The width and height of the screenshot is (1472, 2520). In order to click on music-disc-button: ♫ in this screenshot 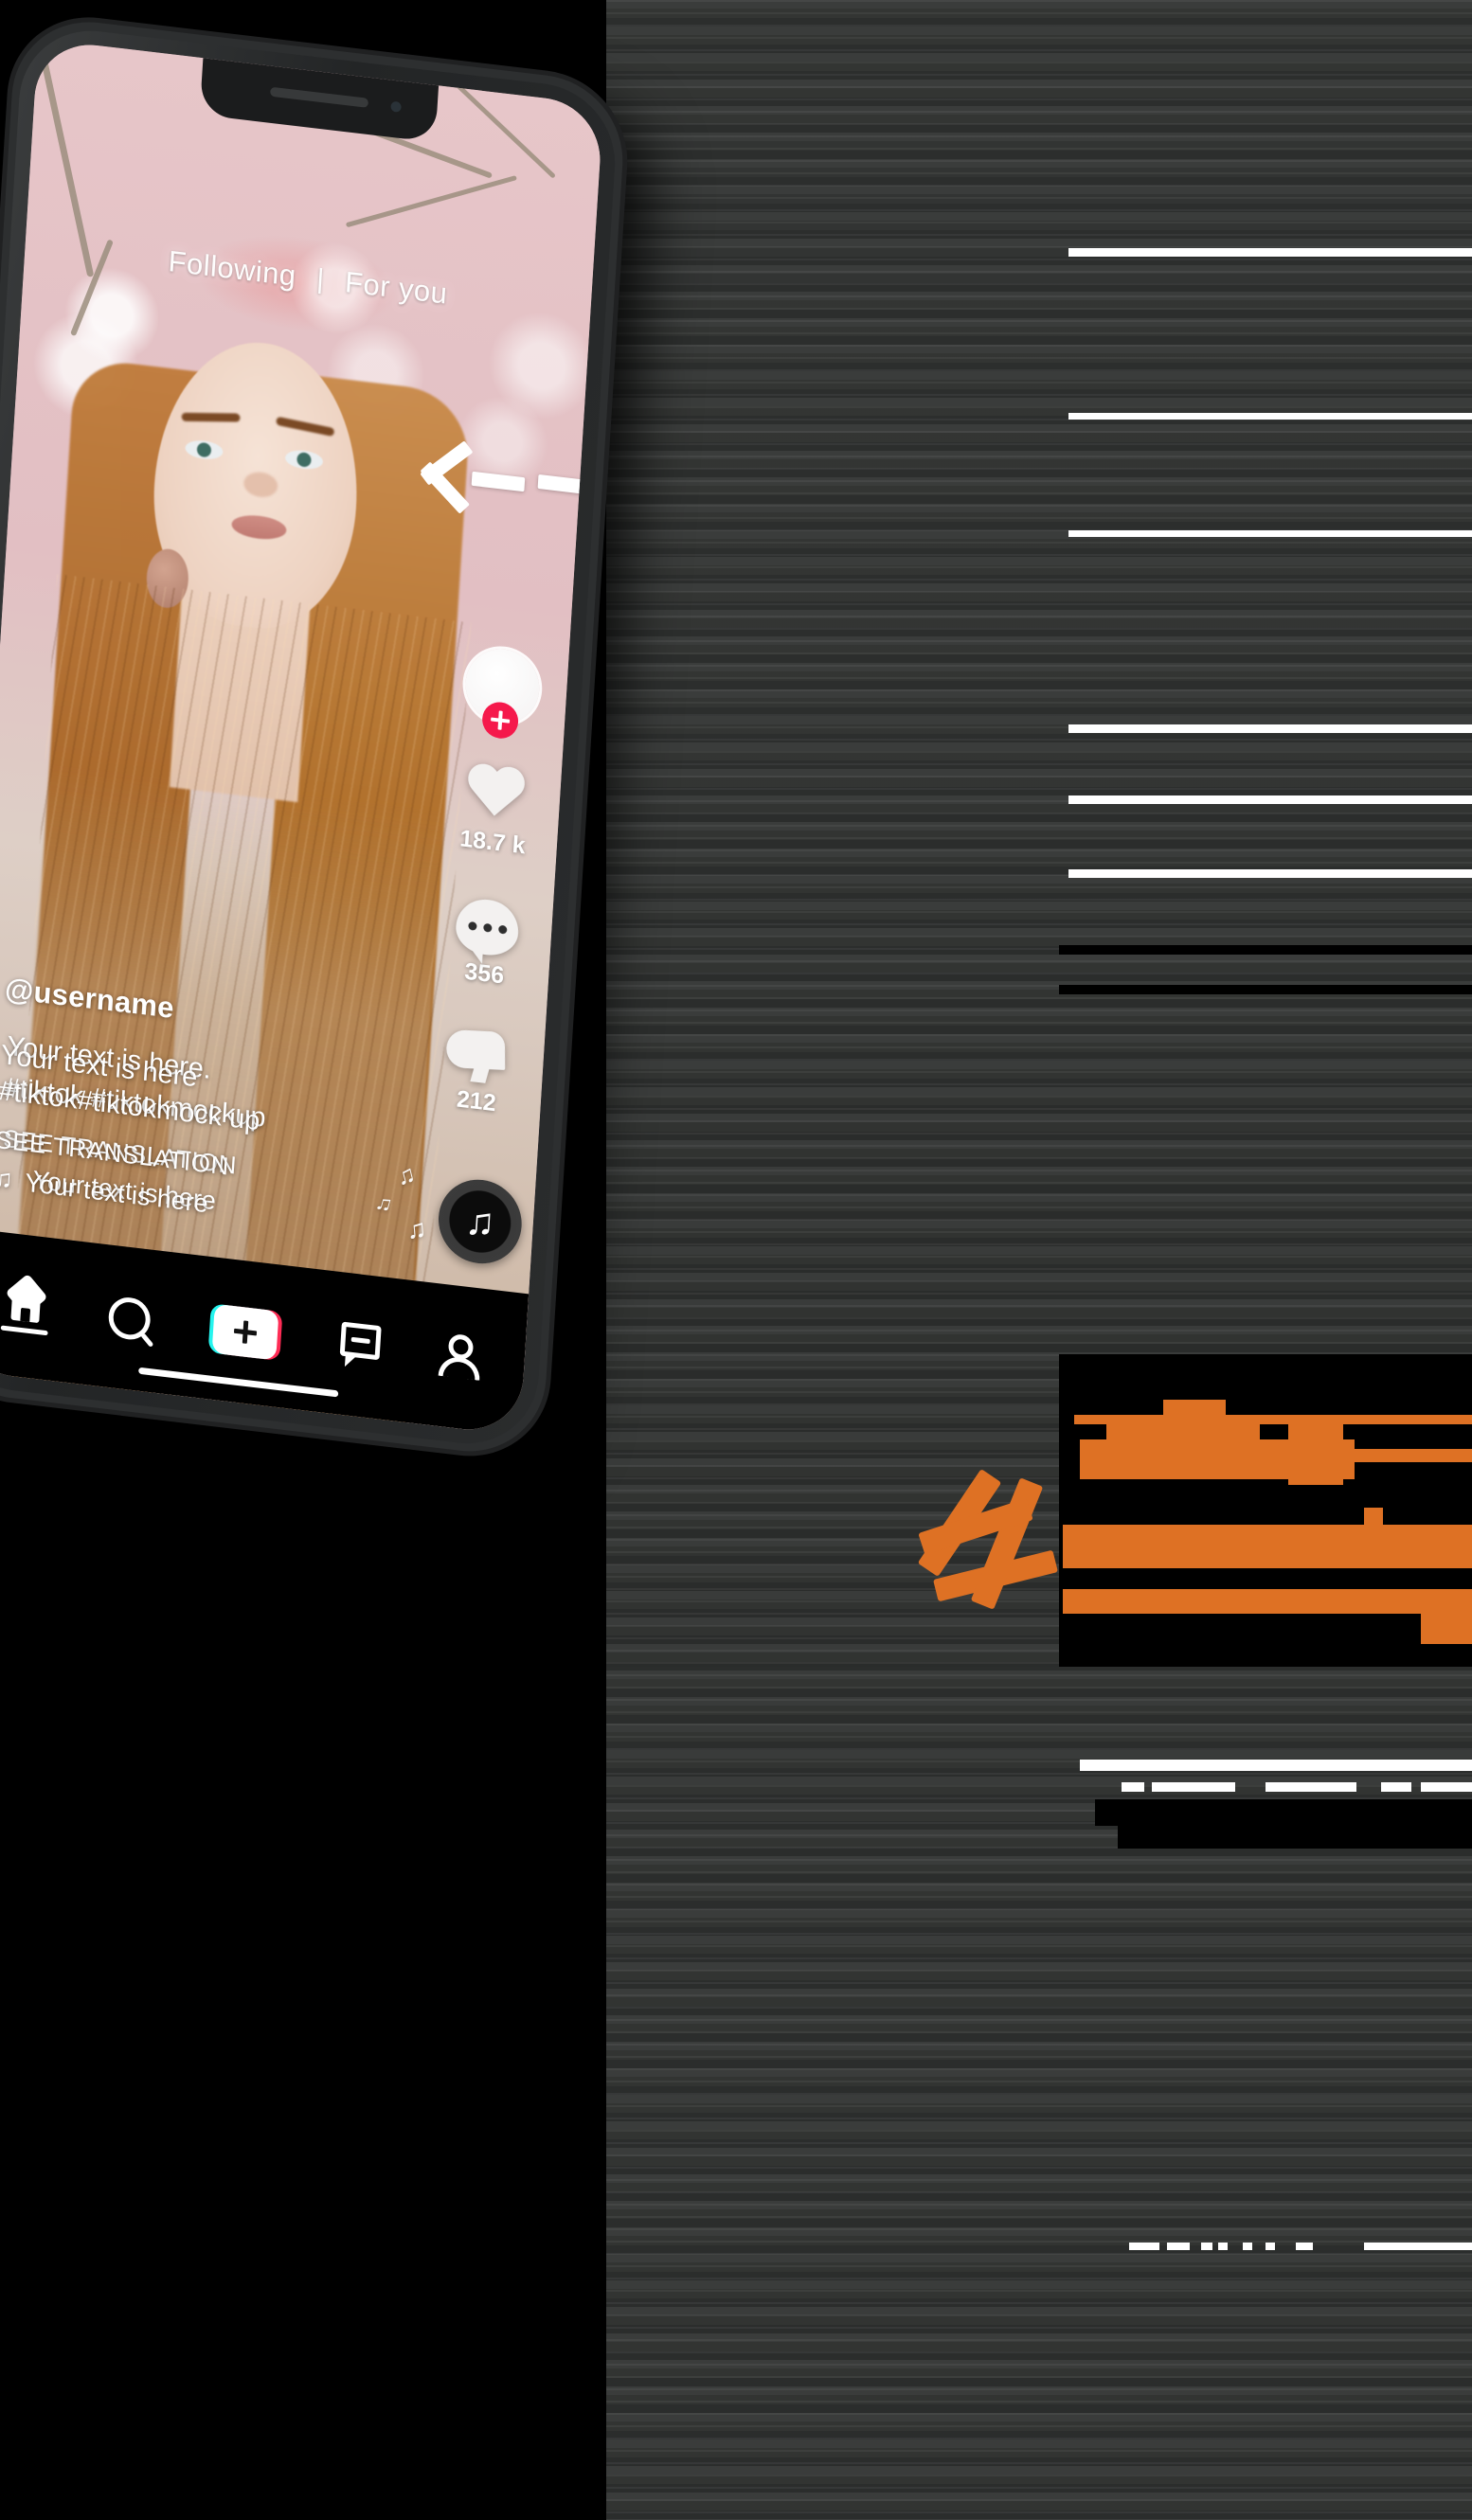, I will do `click(480, 1221)`.